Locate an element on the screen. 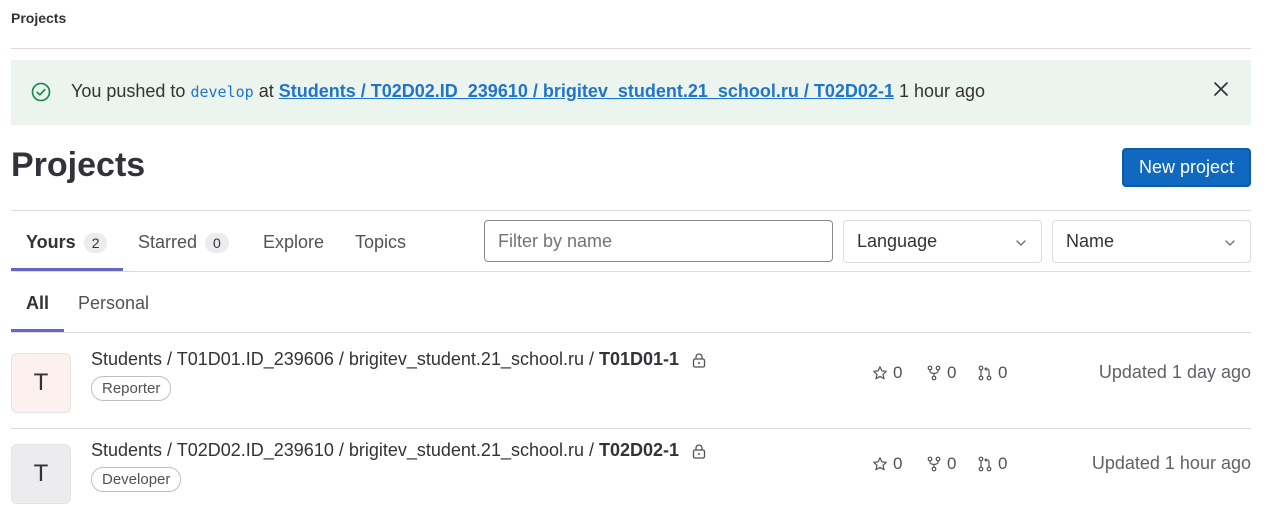  project-name: T02D02-1 is located at coordinates (639, 450).